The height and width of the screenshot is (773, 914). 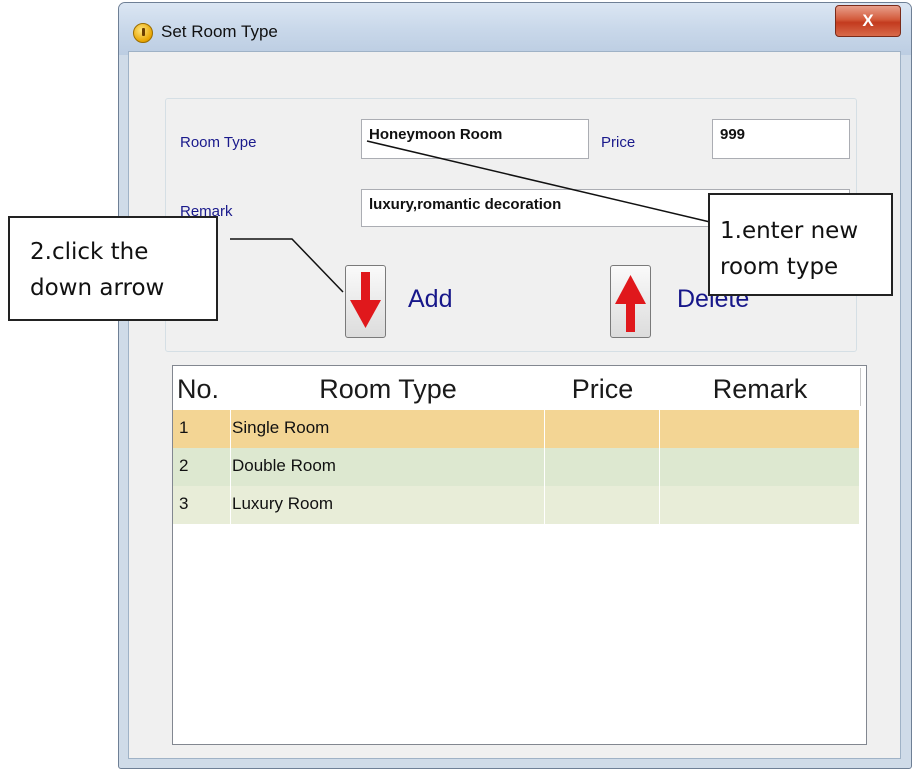 I want to click on step2-callout: 2.click the down arrow, so click(x=113, y=268).